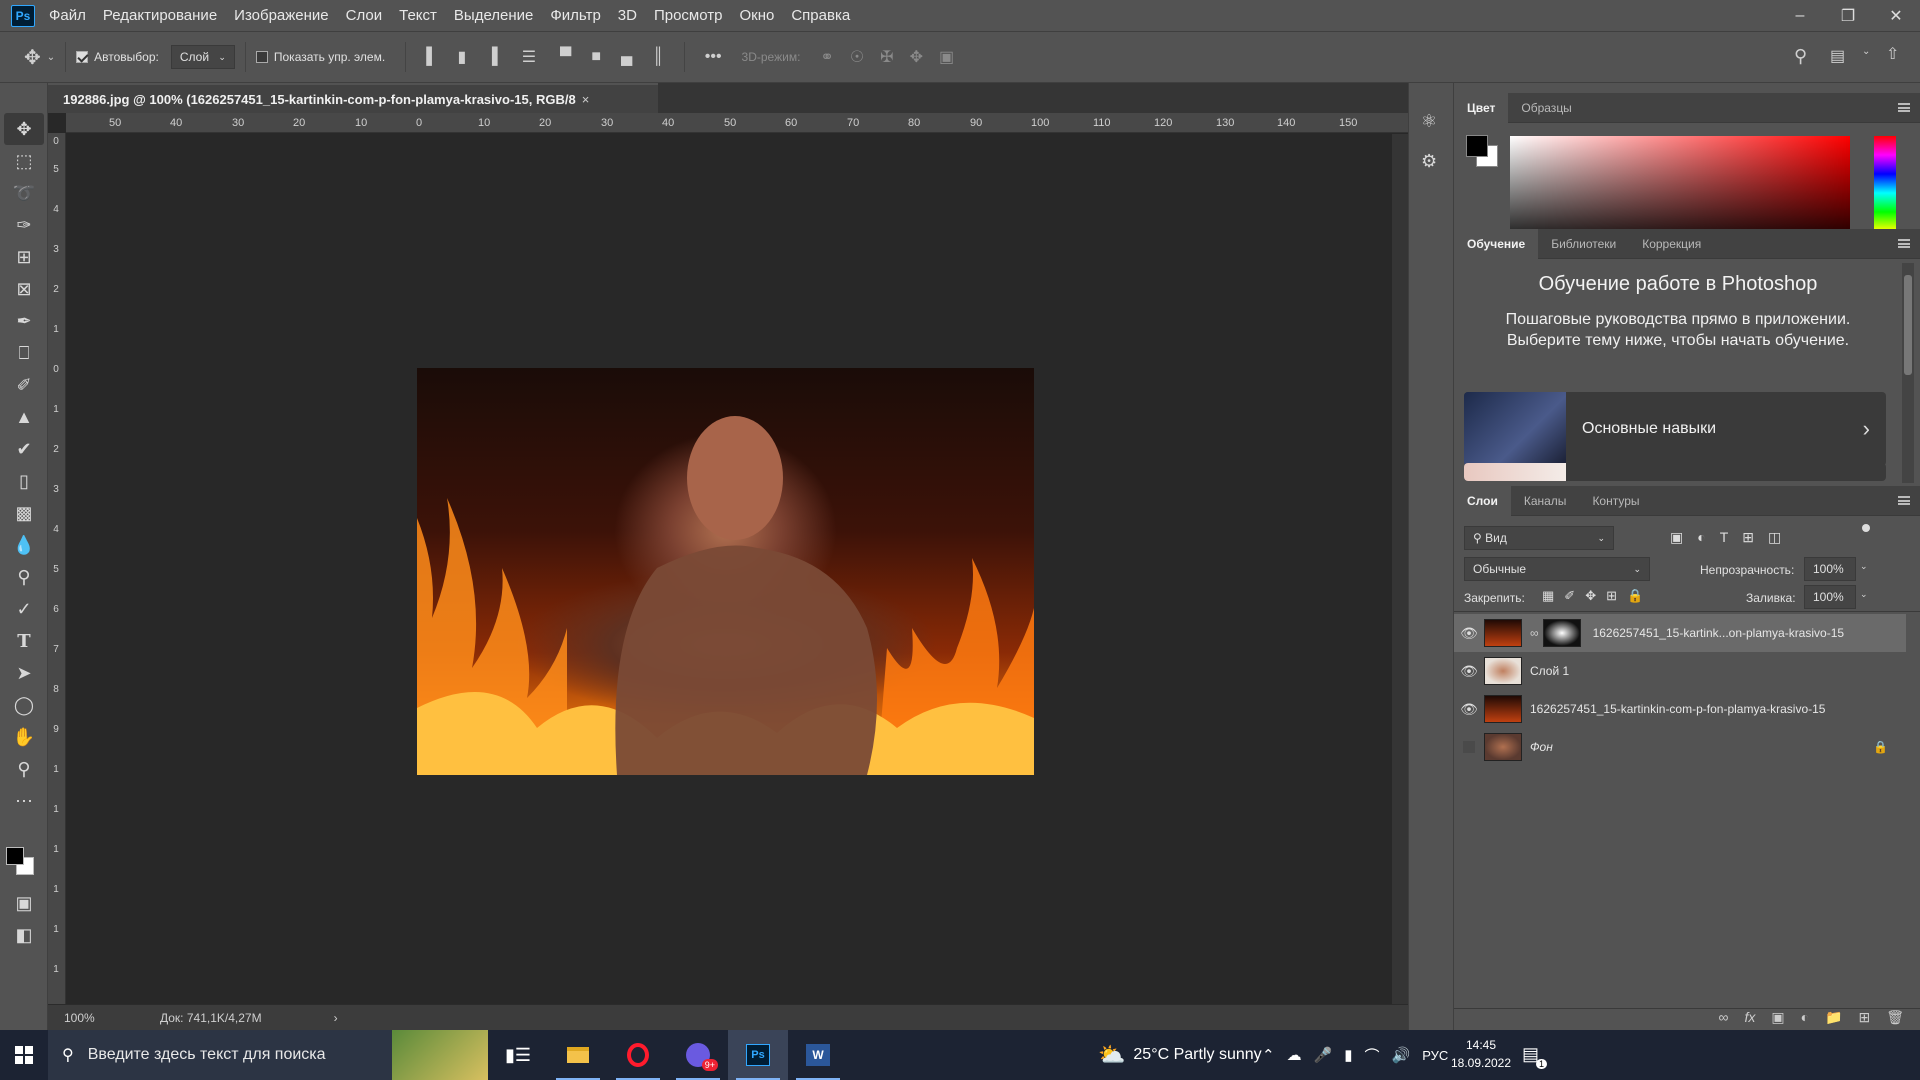  Describe the element at coordinates (565, 57) in the screenshot. I see `align-top-icon: ▀` at that location.